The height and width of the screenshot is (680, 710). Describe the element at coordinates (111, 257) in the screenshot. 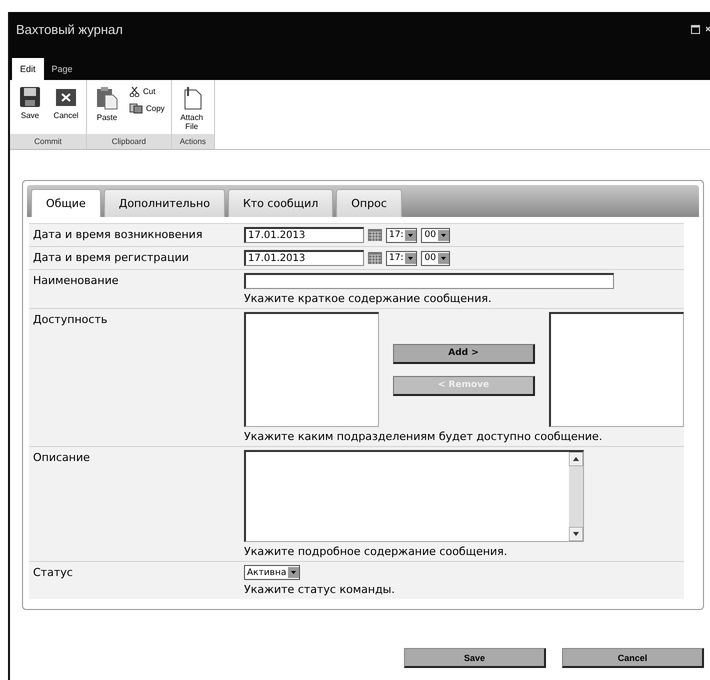

I see `field-label: Дата и время регистрации` at that location.